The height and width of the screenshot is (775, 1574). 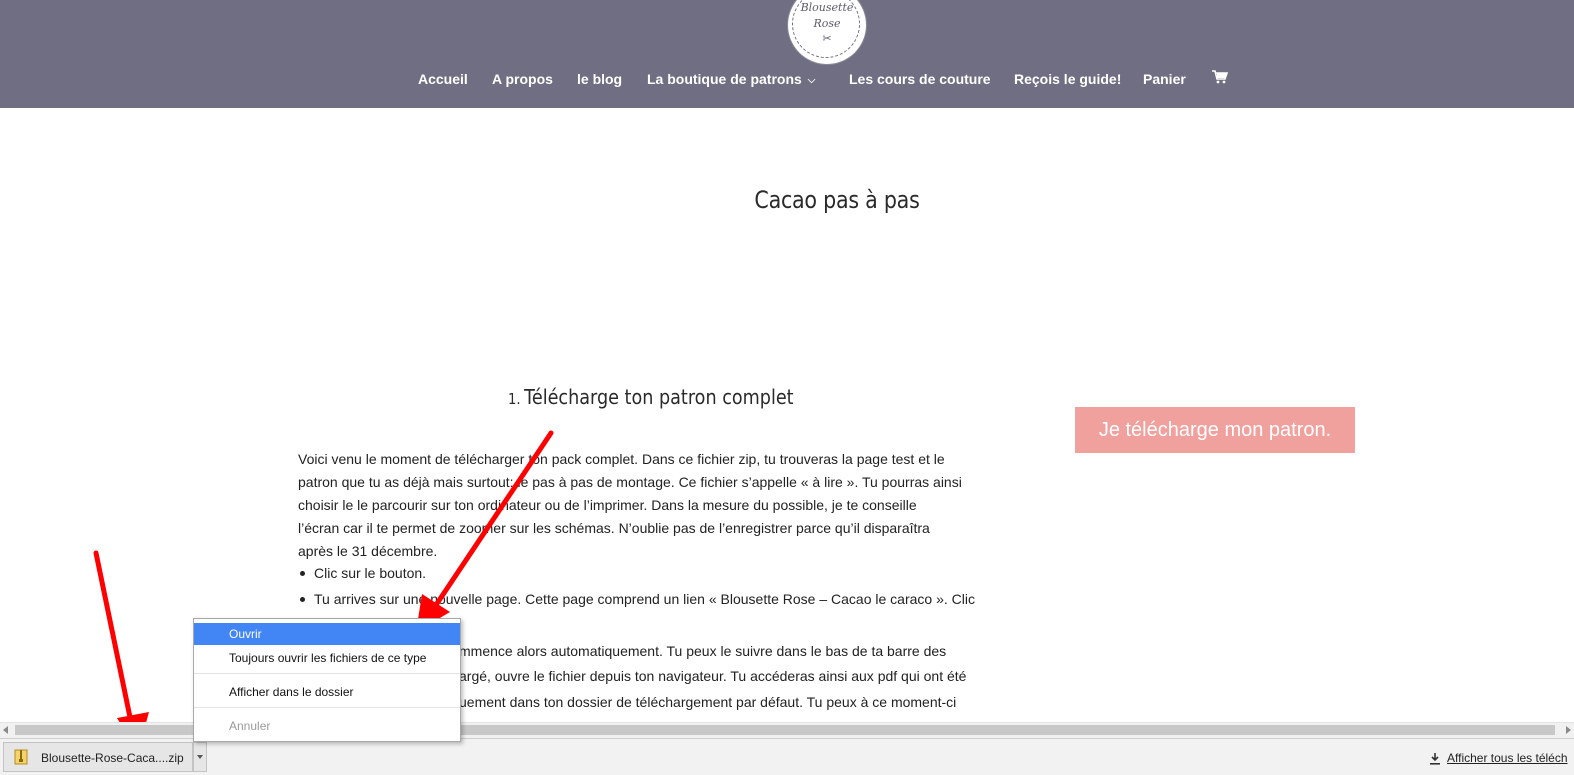 What do you see at coordinates (522, 79) in the screenshot?
I see `nav-item-a-propos: A propos` at bounding box center [522, 79].